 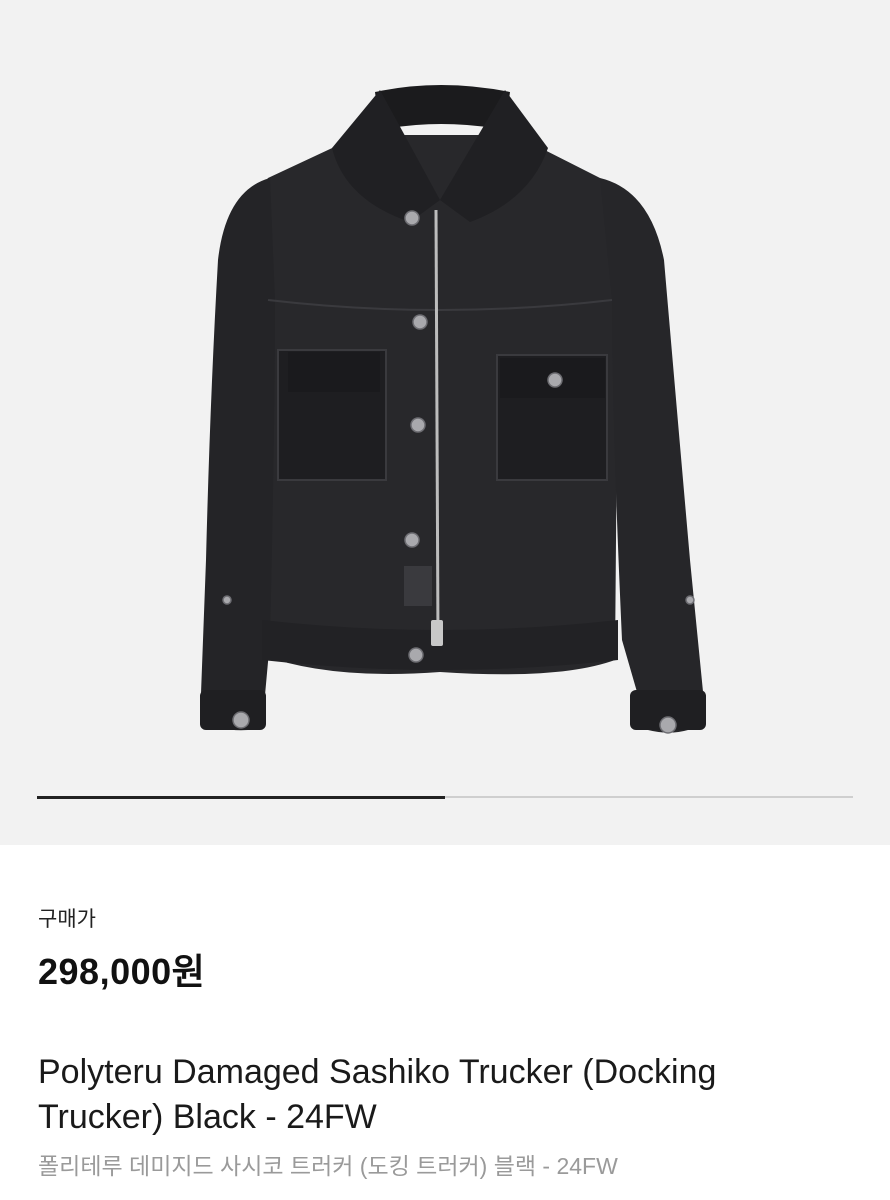 I want to click on jacket-cuff-left, so click(x=233, y=710).